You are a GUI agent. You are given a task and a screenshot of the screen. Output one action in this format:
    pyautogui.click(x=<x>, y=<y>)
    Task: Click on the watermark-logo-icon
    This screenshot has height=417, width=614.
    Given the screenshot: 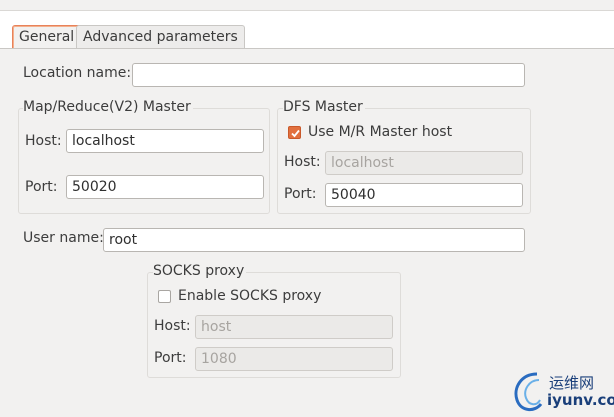 What is the action you would take?
    pyautogui.click(x=528, y=391)
    